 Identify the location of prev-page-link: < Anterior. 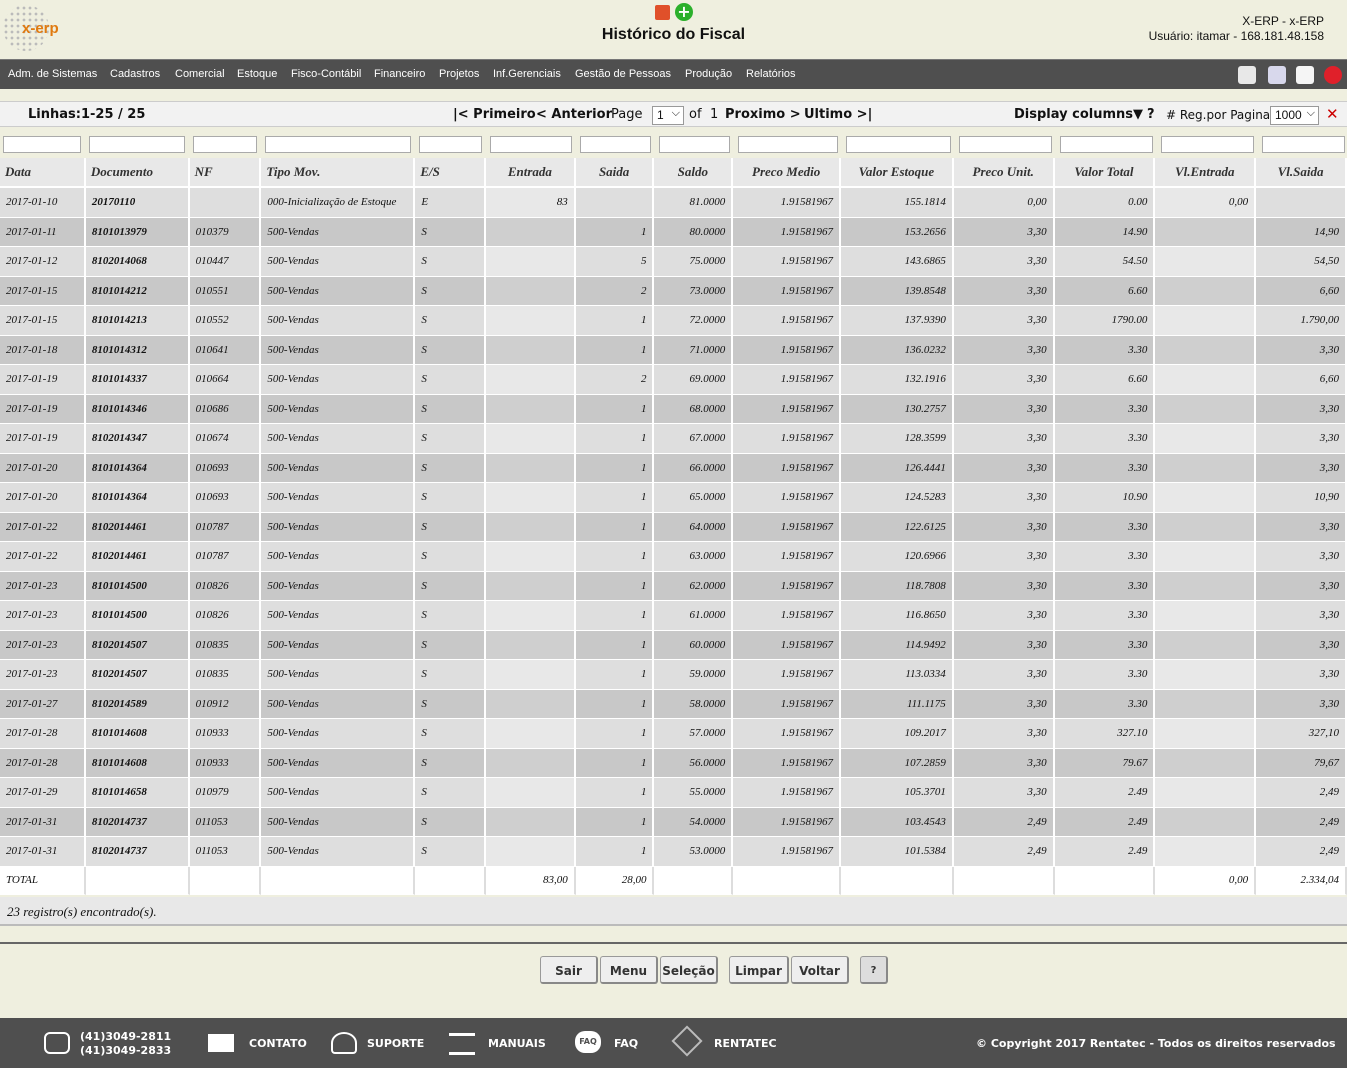
(574, 114).